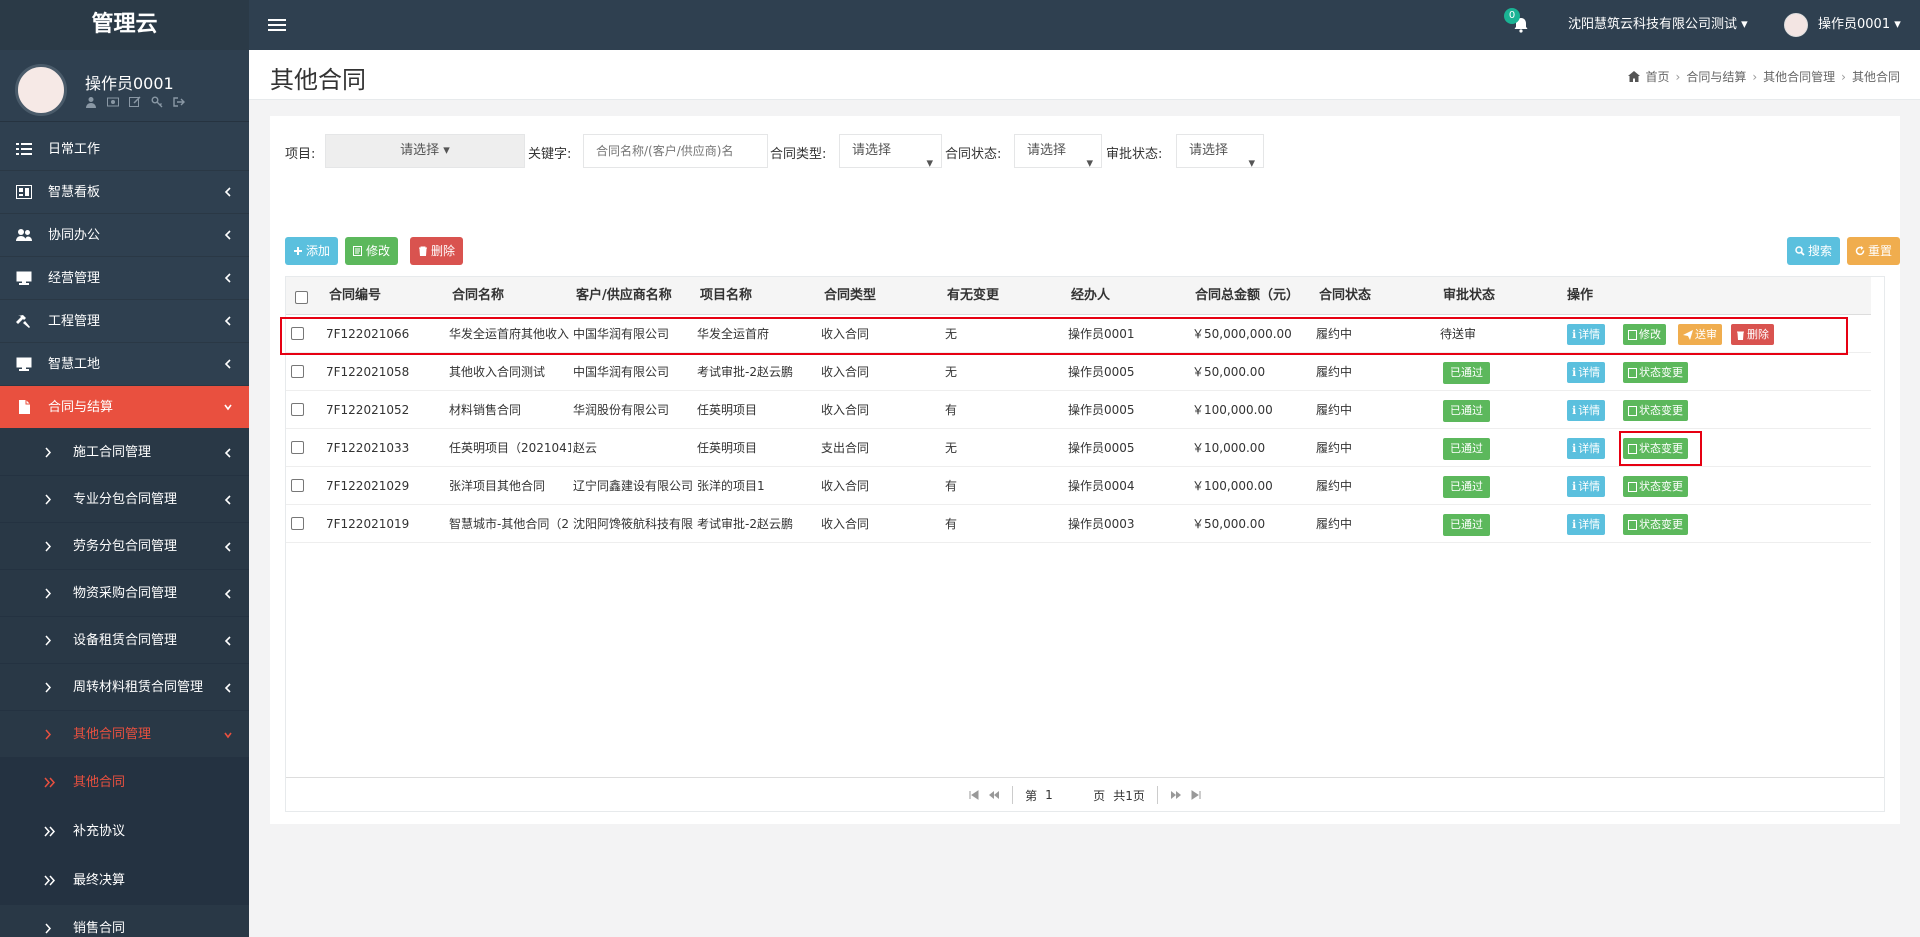 The height and width of the screenshot is (937, 1920). What do you see at coordinates (301, 297) in the screenshot?
I see `select-all-checkbox` at bounding box center [301, 297].